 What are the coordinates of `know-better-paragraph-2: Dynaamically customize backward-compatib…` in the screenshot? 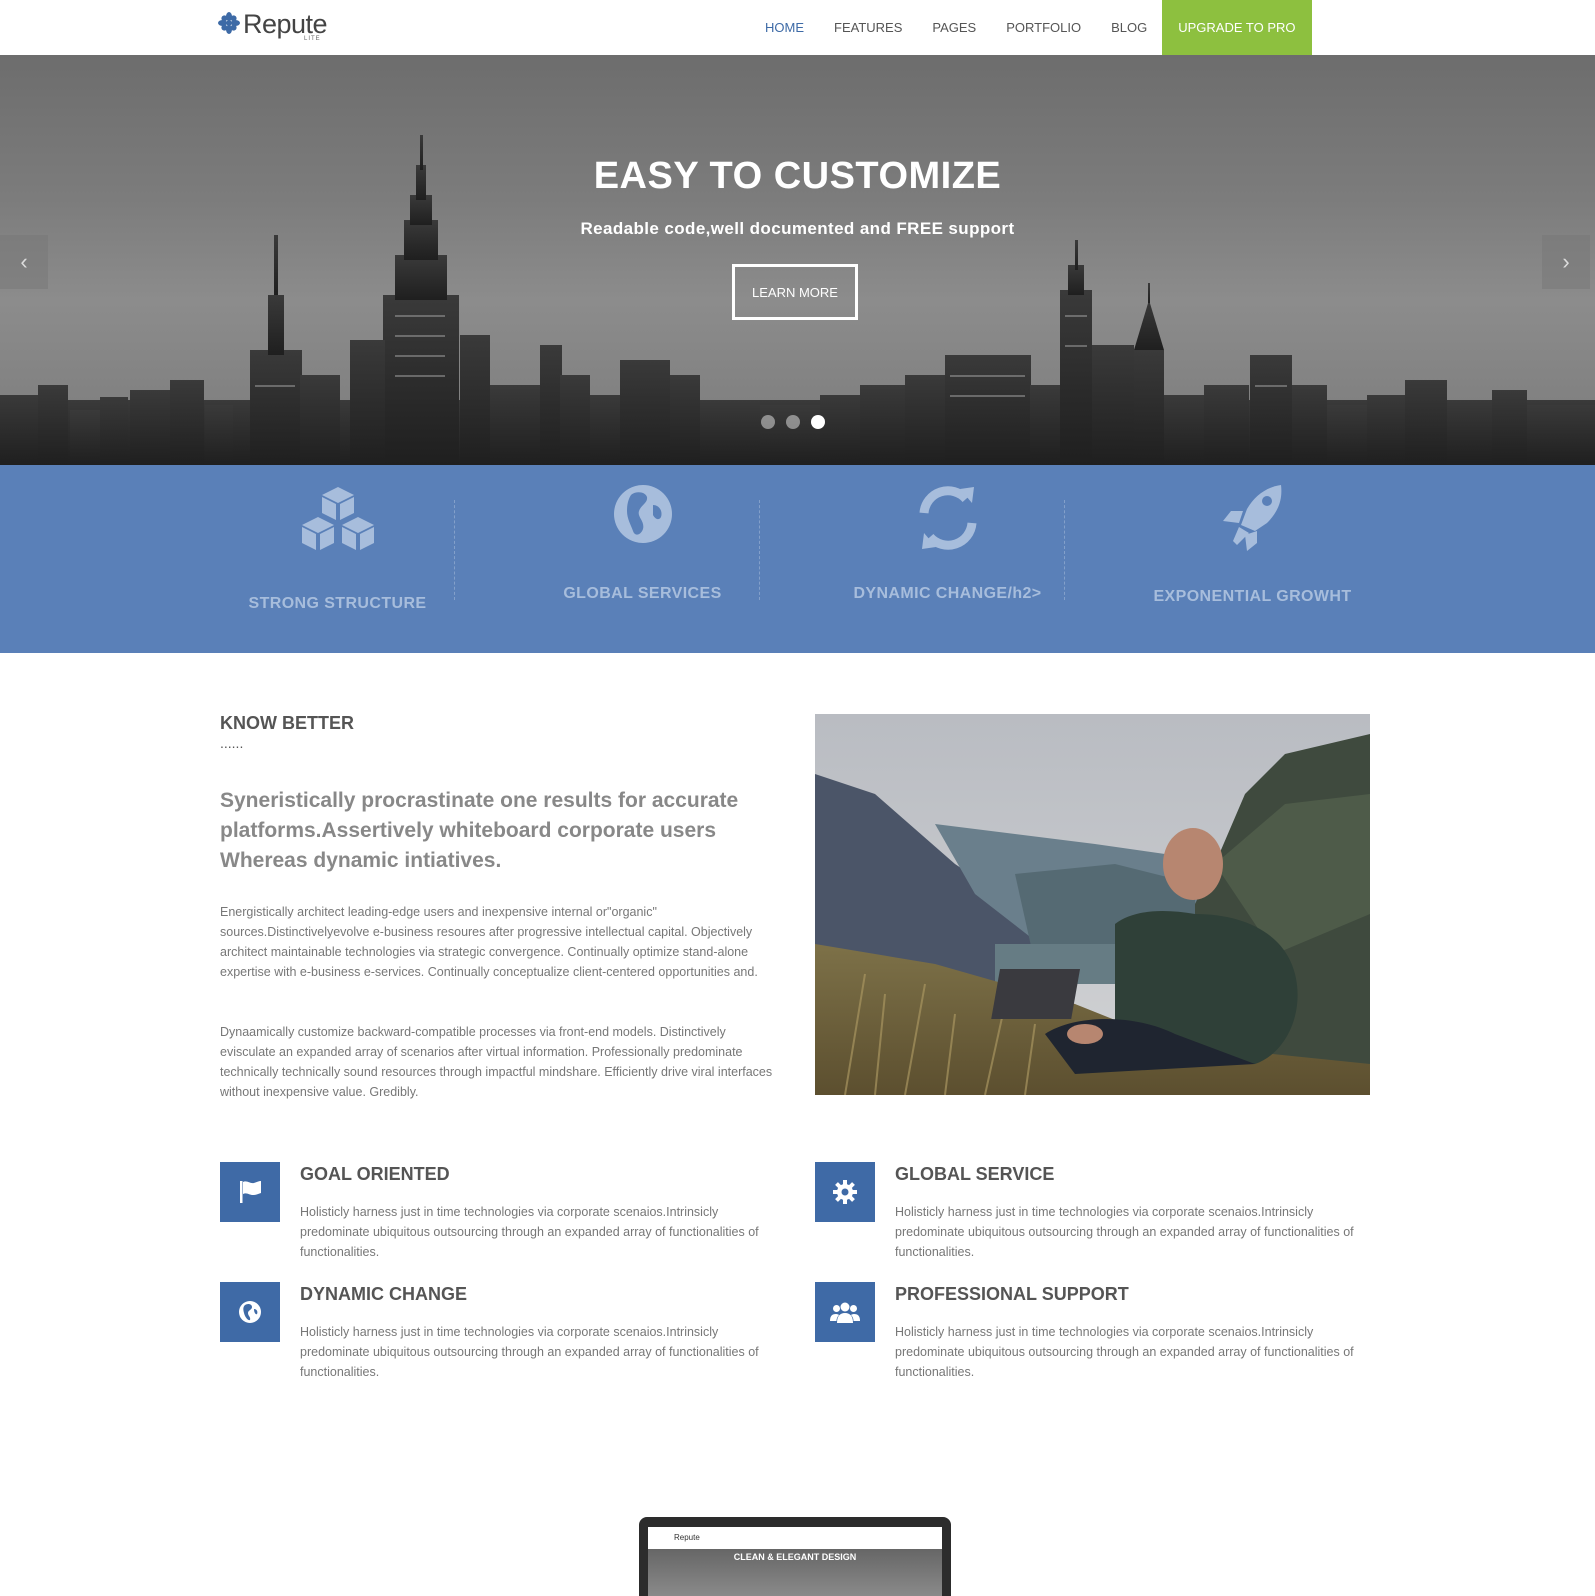 It's located at (496, 1062).